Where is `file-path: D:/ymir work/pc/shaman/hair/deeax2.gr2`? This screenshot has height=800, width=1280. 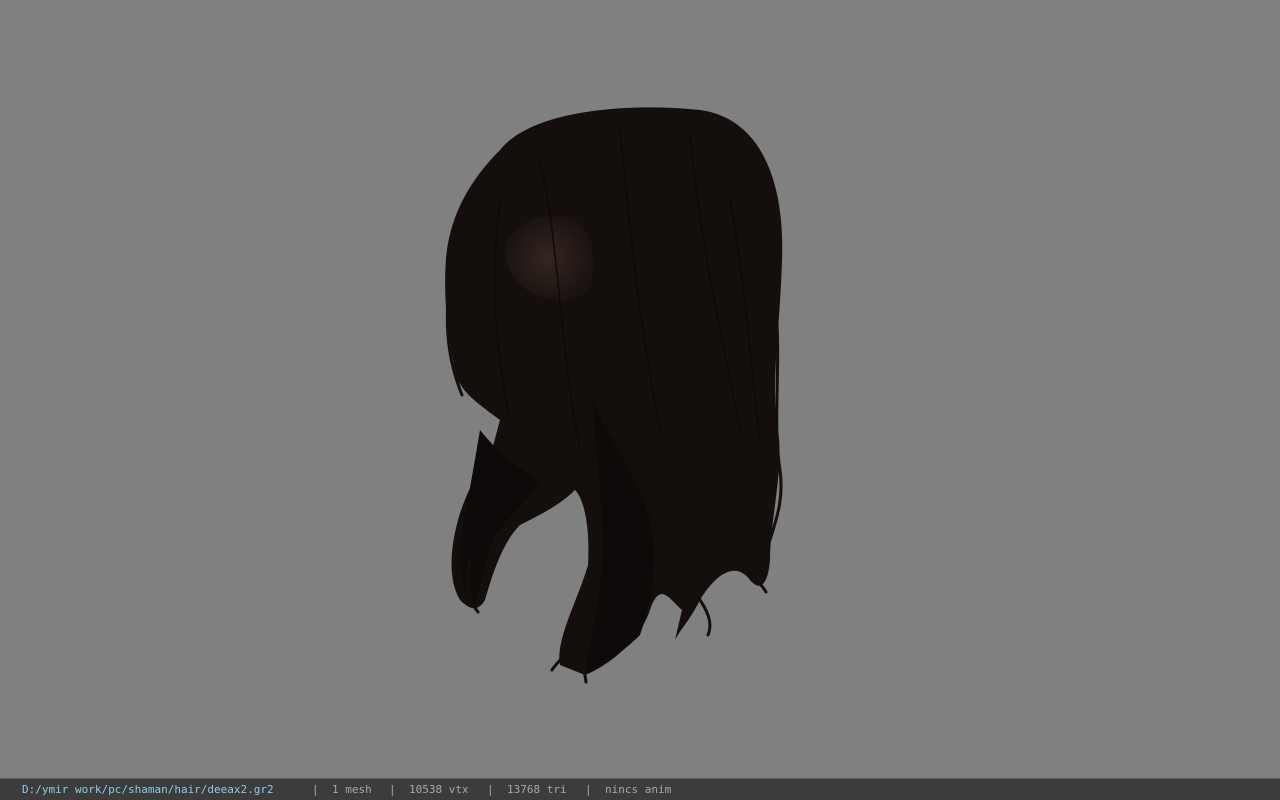 file-path: D:/ymir work/pc/shaman/hair/deeax2.gr2 is located at coordinates (148, 789).